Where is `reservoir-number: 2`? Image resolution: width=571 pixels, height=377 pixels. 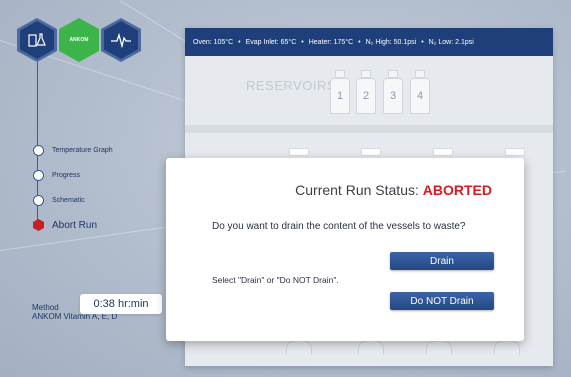
reservoir-number: 2 is located at coordinates (366, 96).